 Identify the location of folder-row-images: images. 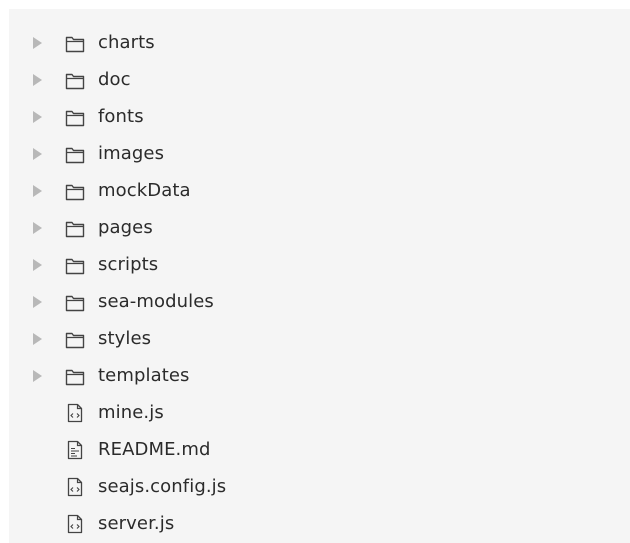
(319, 153).